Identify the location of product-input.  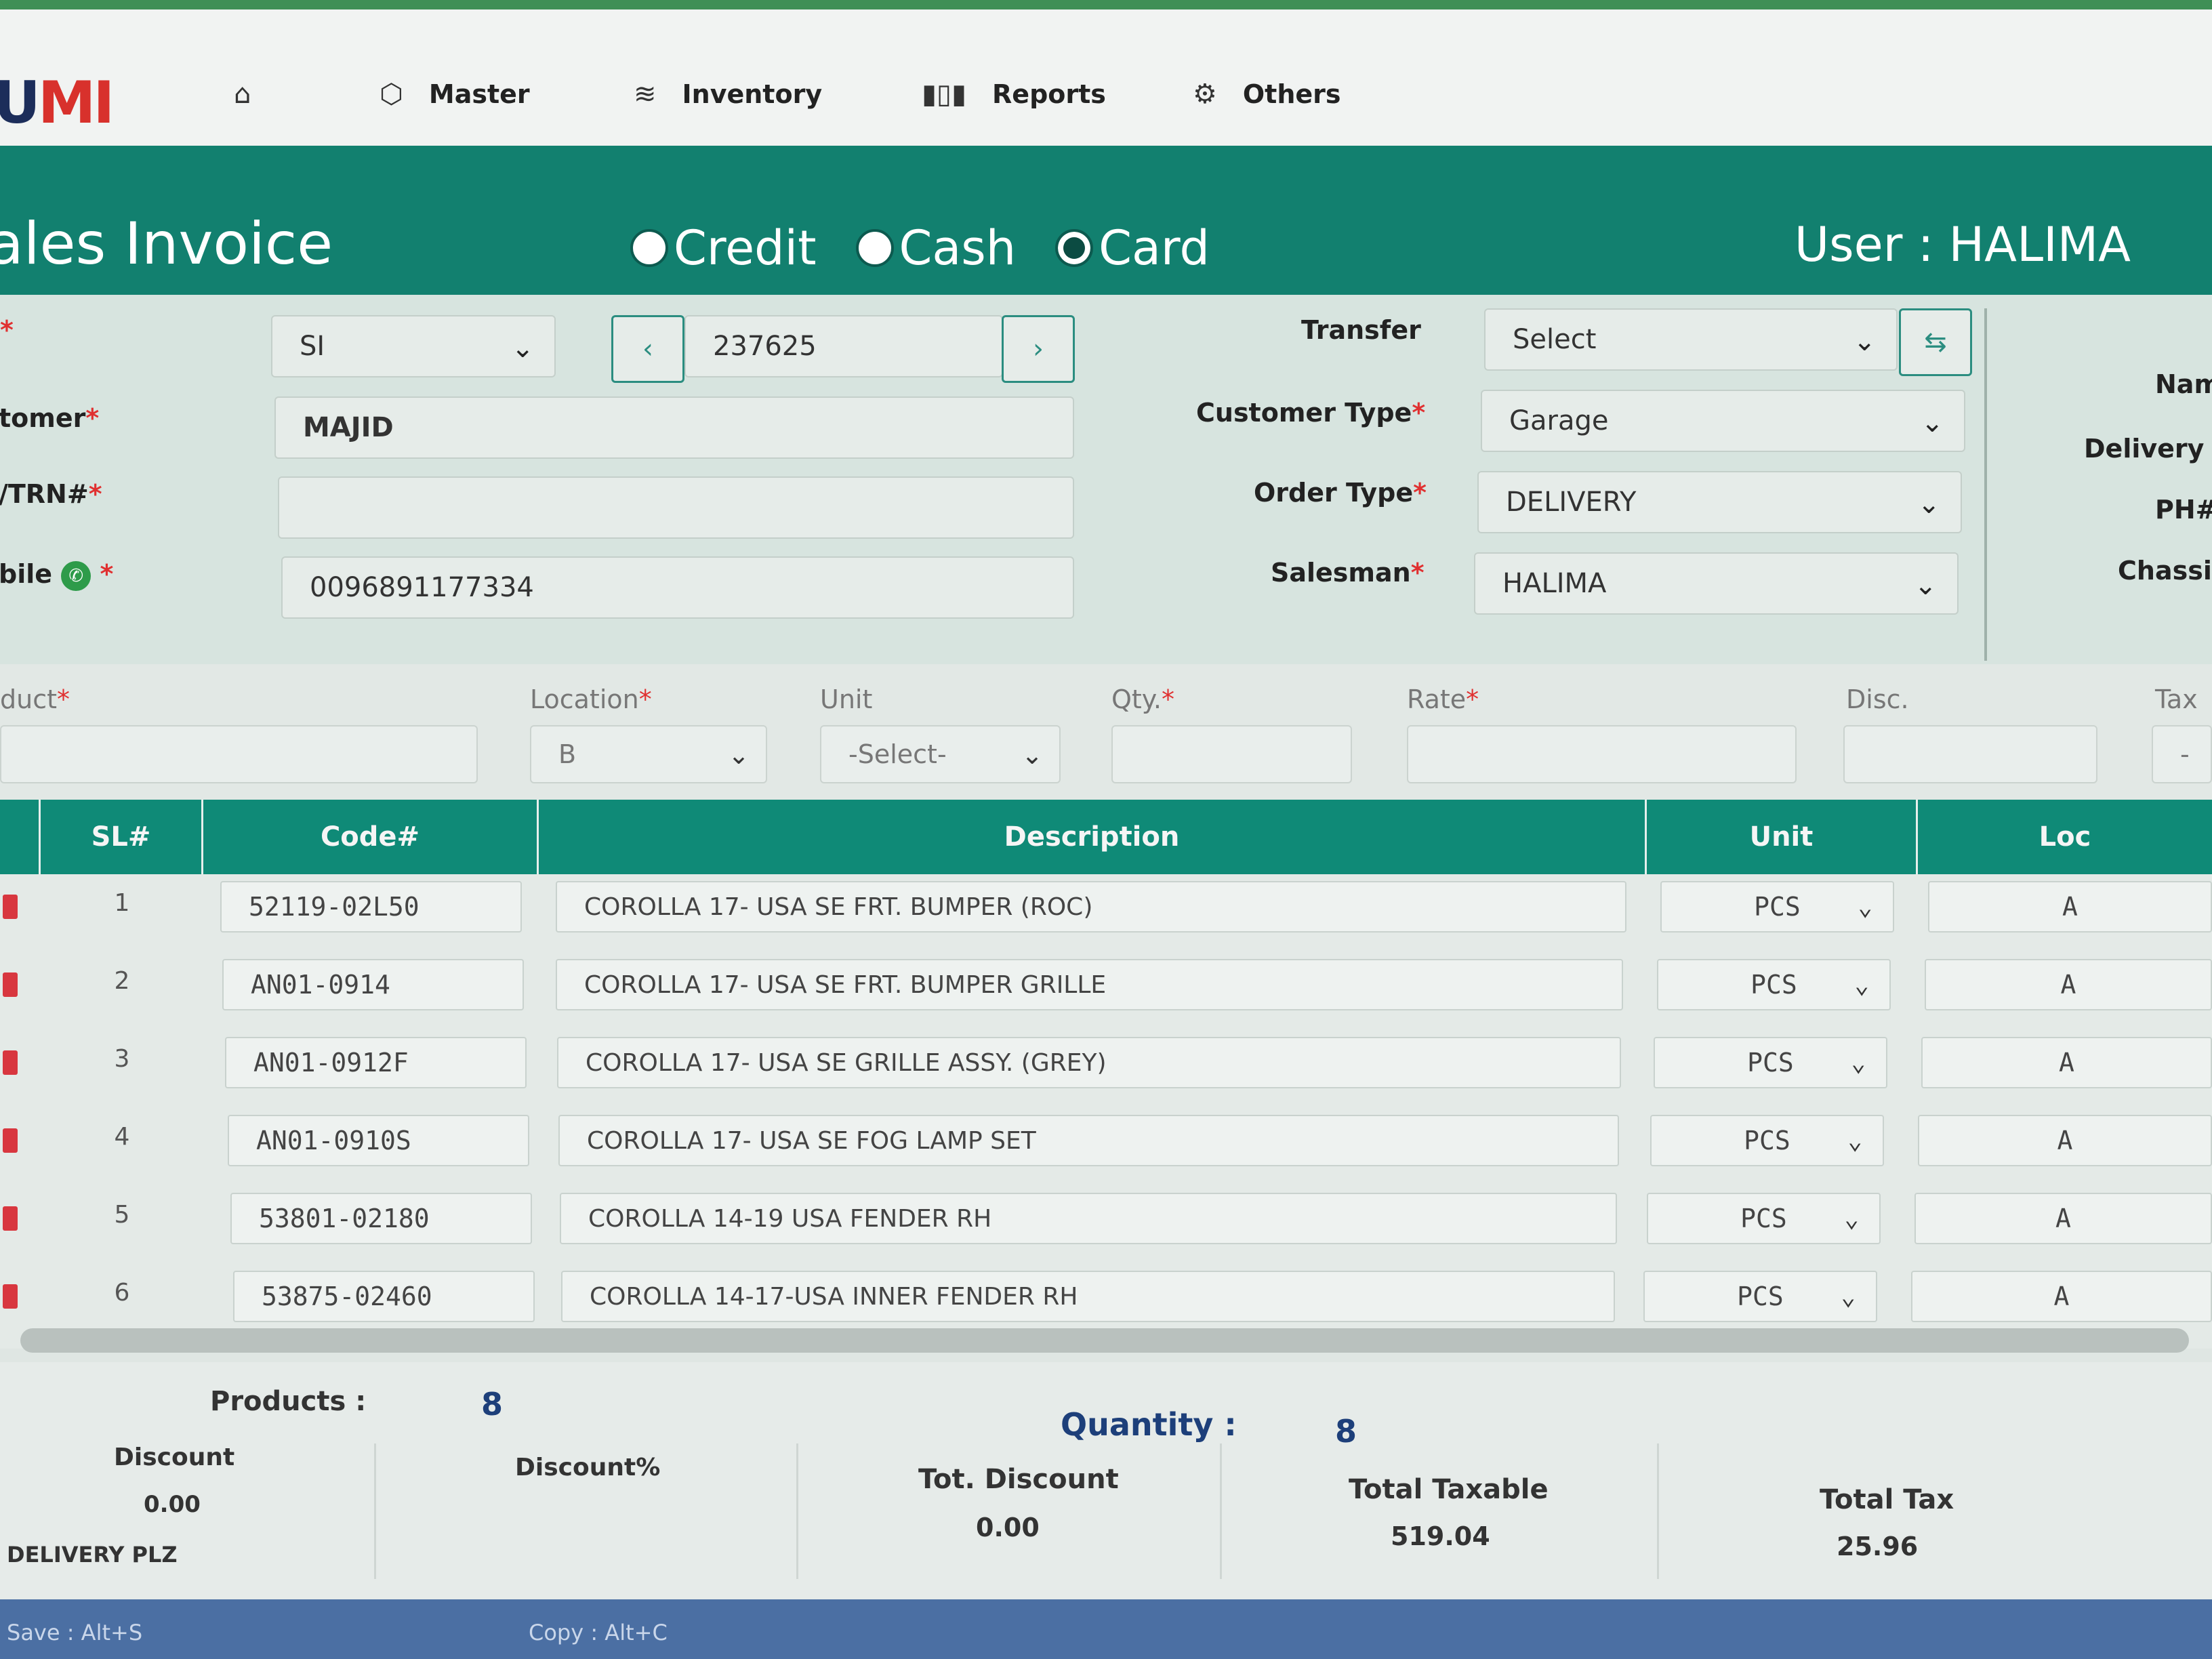
(239, 754).